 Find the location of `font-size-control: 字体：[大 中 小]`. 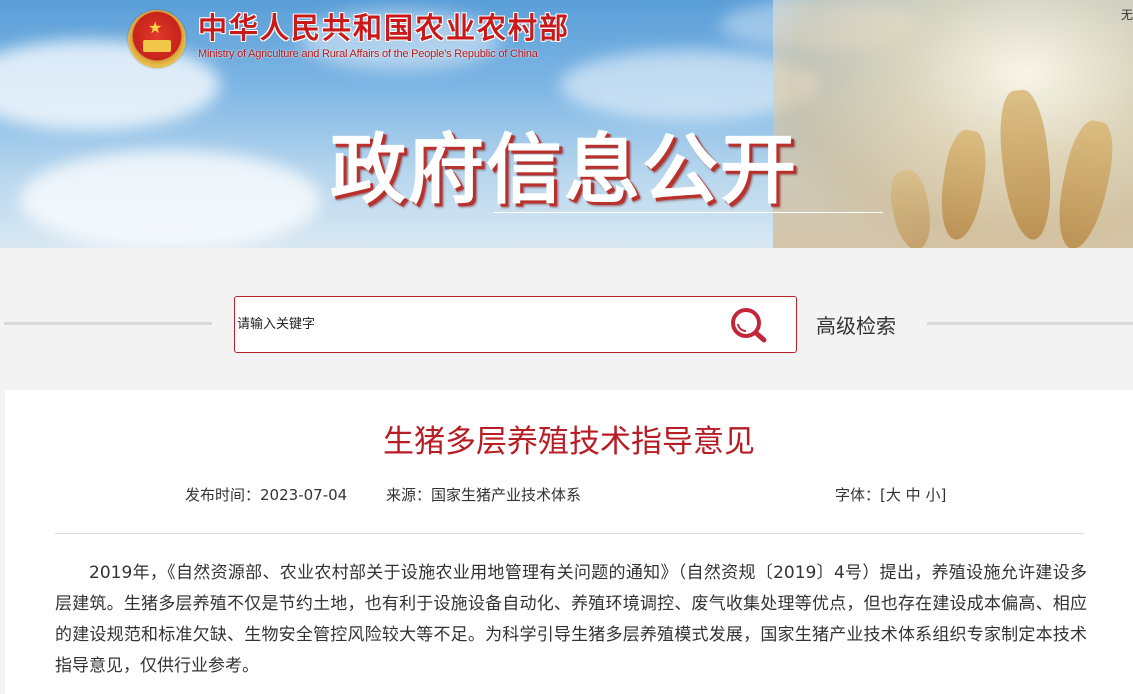

font-size-control: 字体：[大 中 小] is located at coordinates (890, 494).